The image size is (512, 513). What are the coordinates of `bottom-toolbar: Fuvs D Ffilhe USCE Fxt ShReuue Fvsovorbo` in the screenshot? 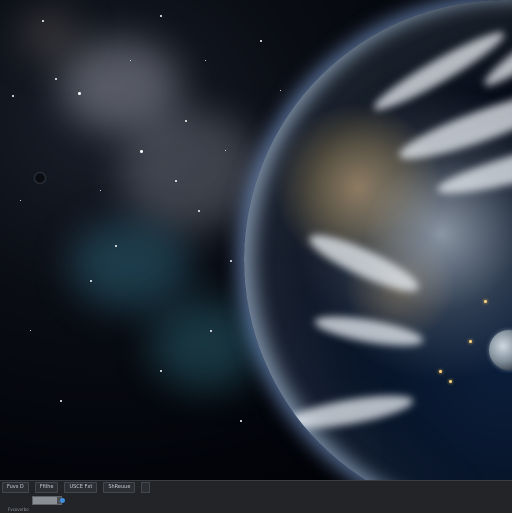 It's located at (256, 496).